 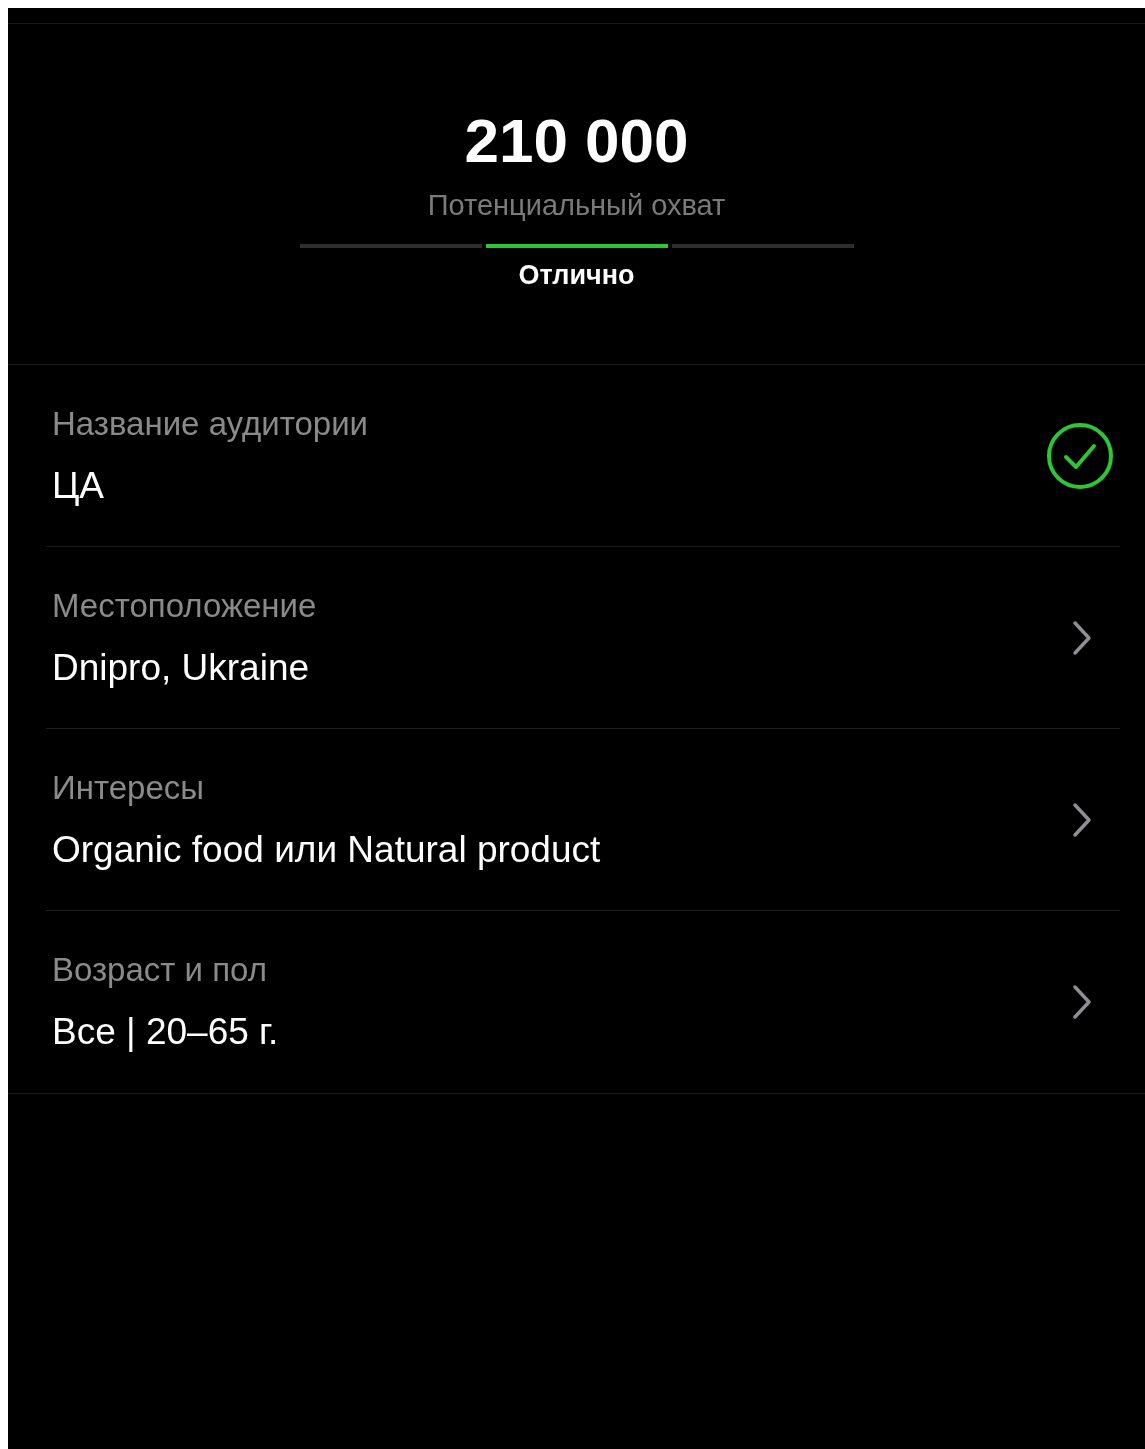 I want to click on row-label: Местоположение, so click(x=184, y=605).